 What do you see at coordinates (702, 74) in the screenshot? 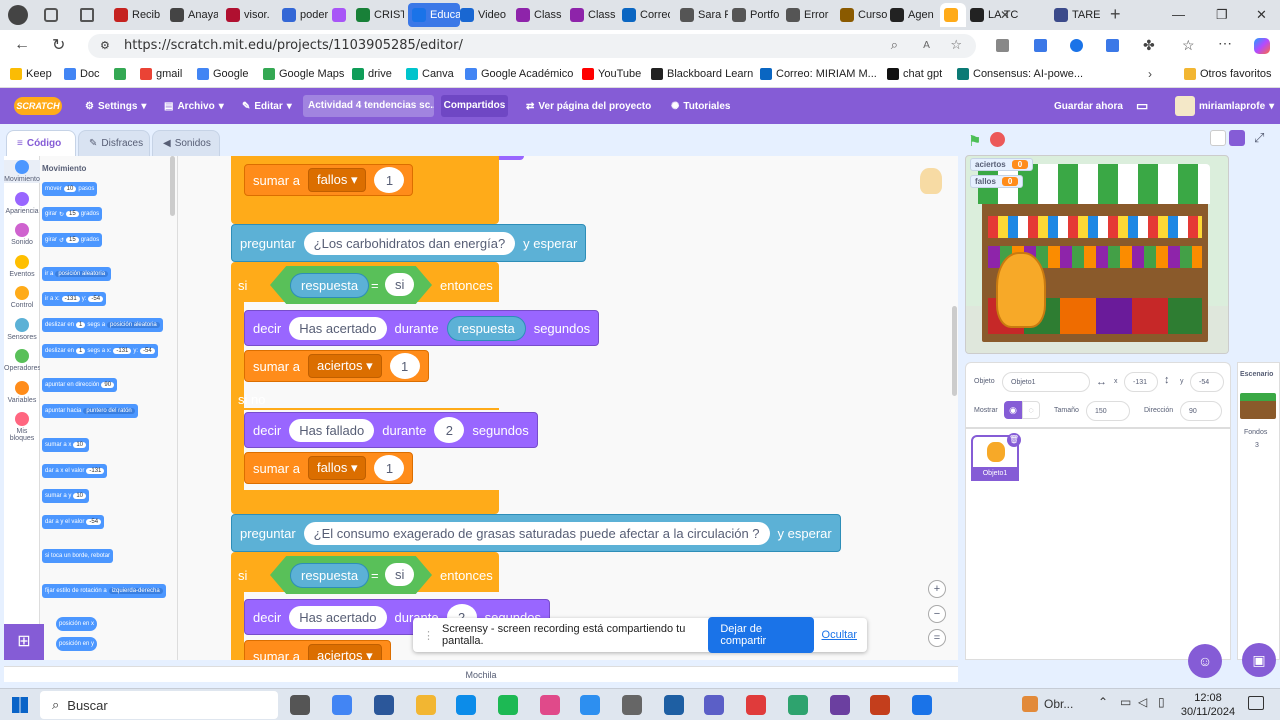
I see `bookmark-item: Blackboard Learn` at bounding box center [702, 74].